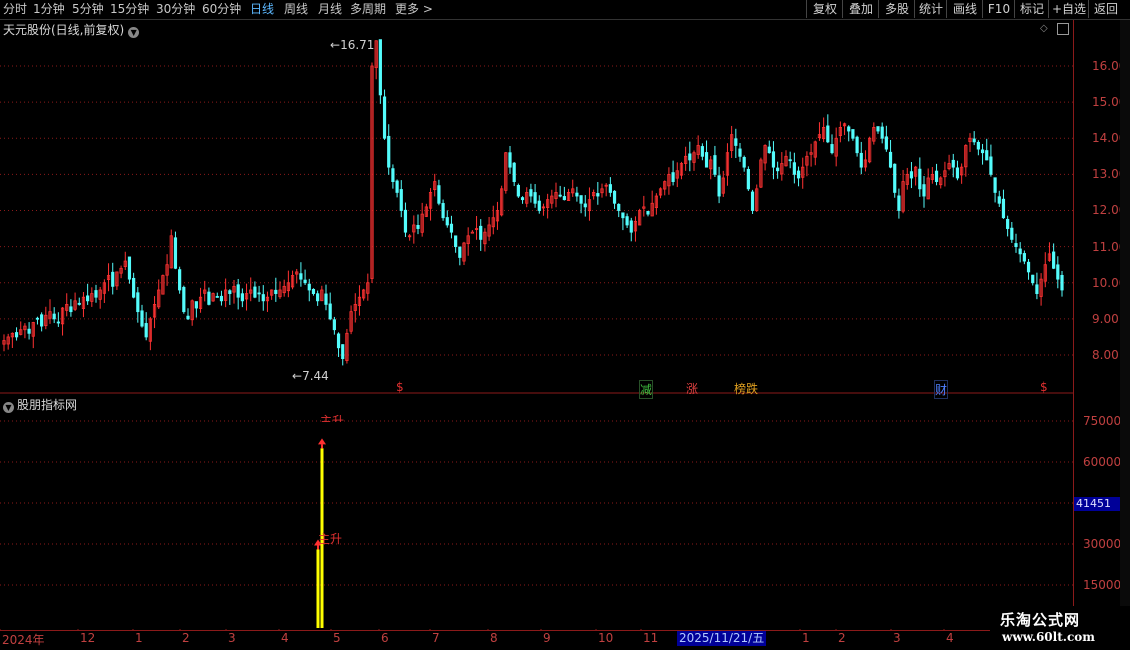  Describe the element at coordinates (1105, 9) in the screenshot. I see `back-button: 返回` at that location.